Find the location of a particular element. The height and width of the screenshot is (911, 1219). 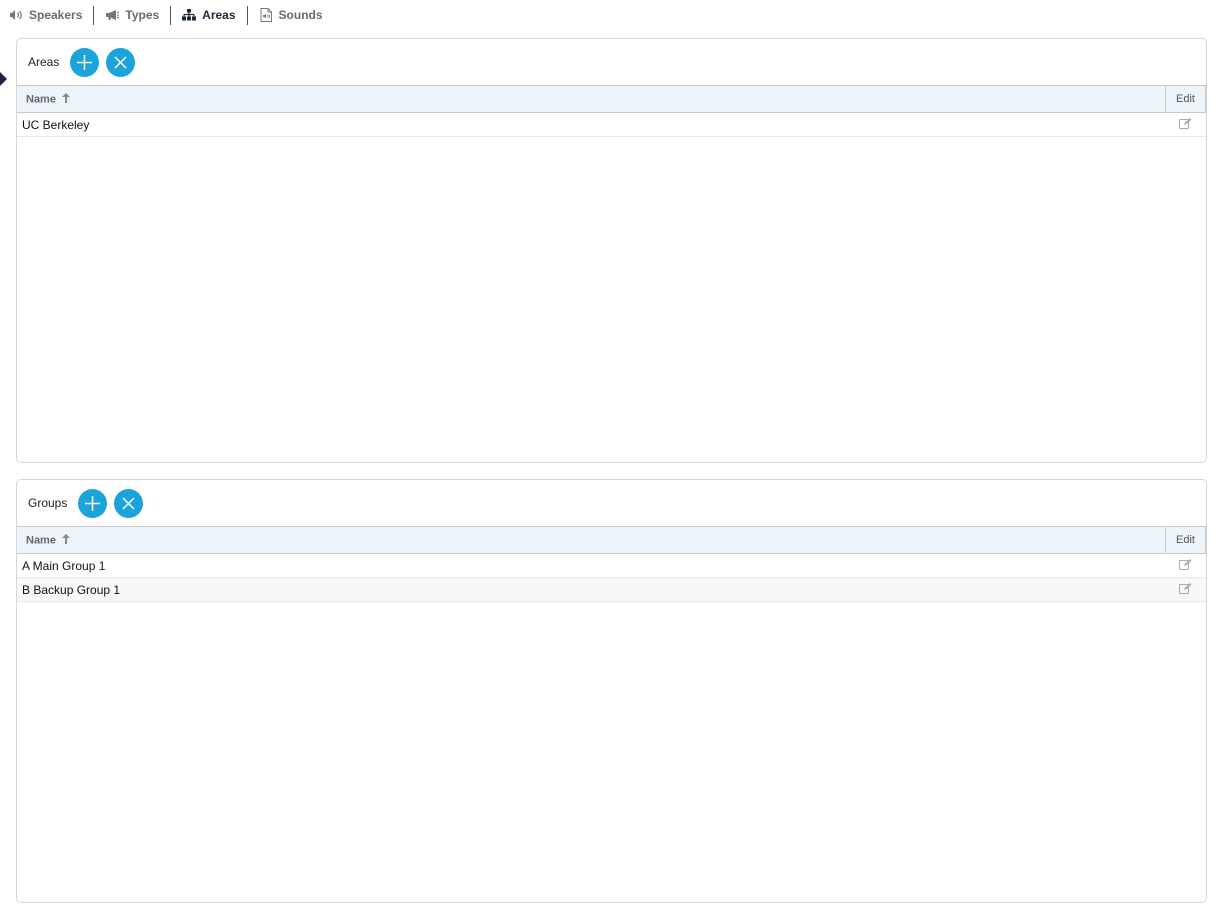

sitemap-icon is located at coordinates (189, 15).